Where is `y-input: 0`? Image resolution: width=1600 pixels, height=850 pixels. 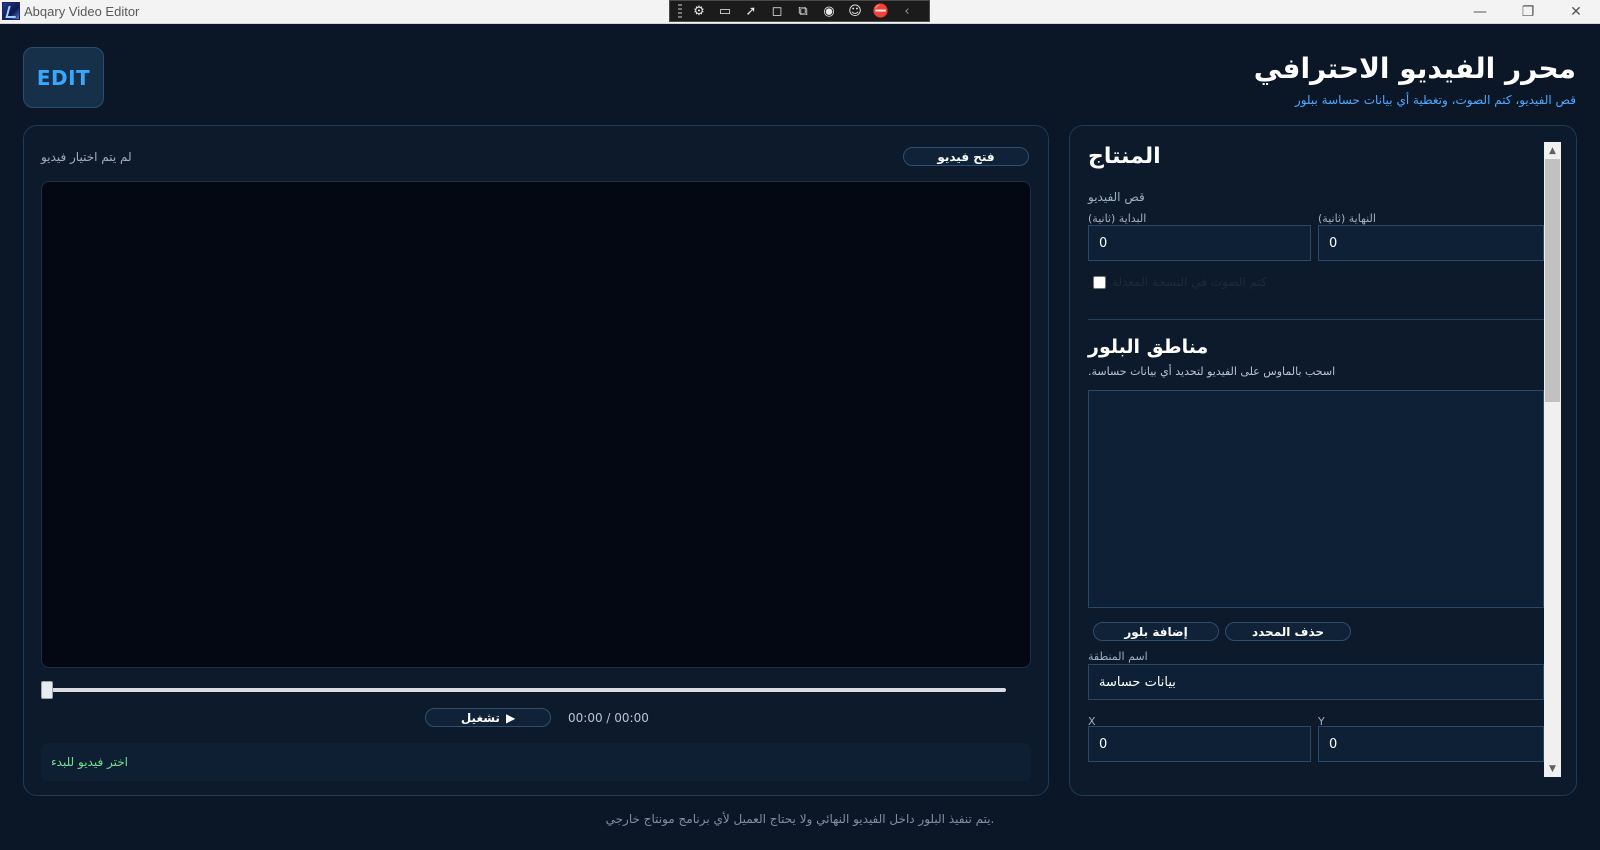
y-input: 0 is located at coordinates (1431, 744).